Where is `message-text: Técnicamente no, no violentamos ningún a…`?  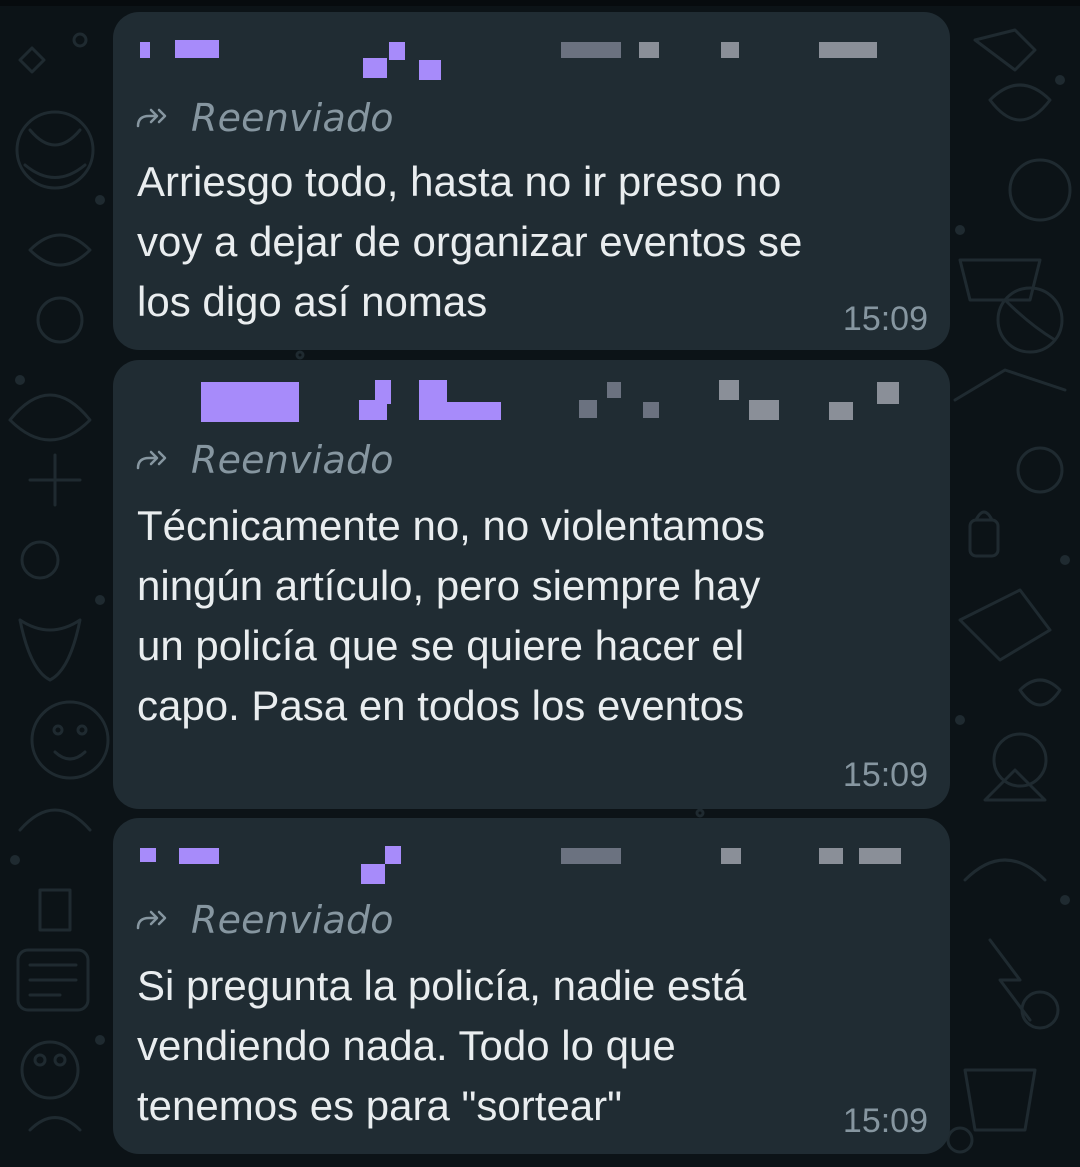 message-text: Técnicamente no, no violentamos ningún a… is located at coordinates (451, 615).